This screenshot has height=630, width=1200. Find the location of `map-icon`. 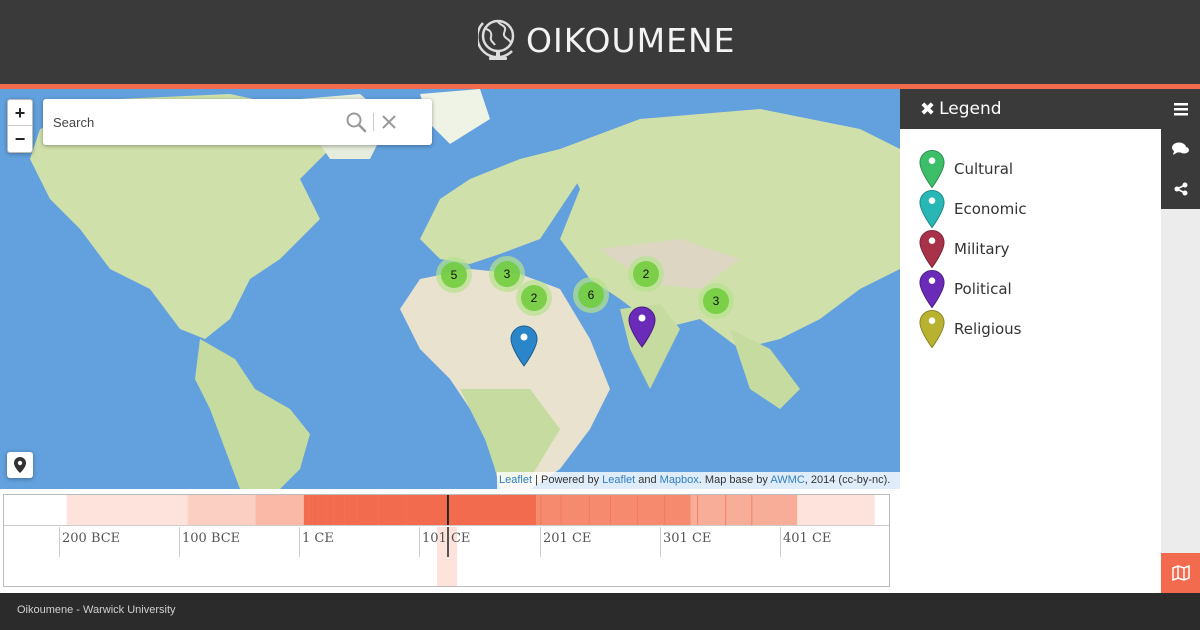

map-icon is located at coordinates (1180, 573).